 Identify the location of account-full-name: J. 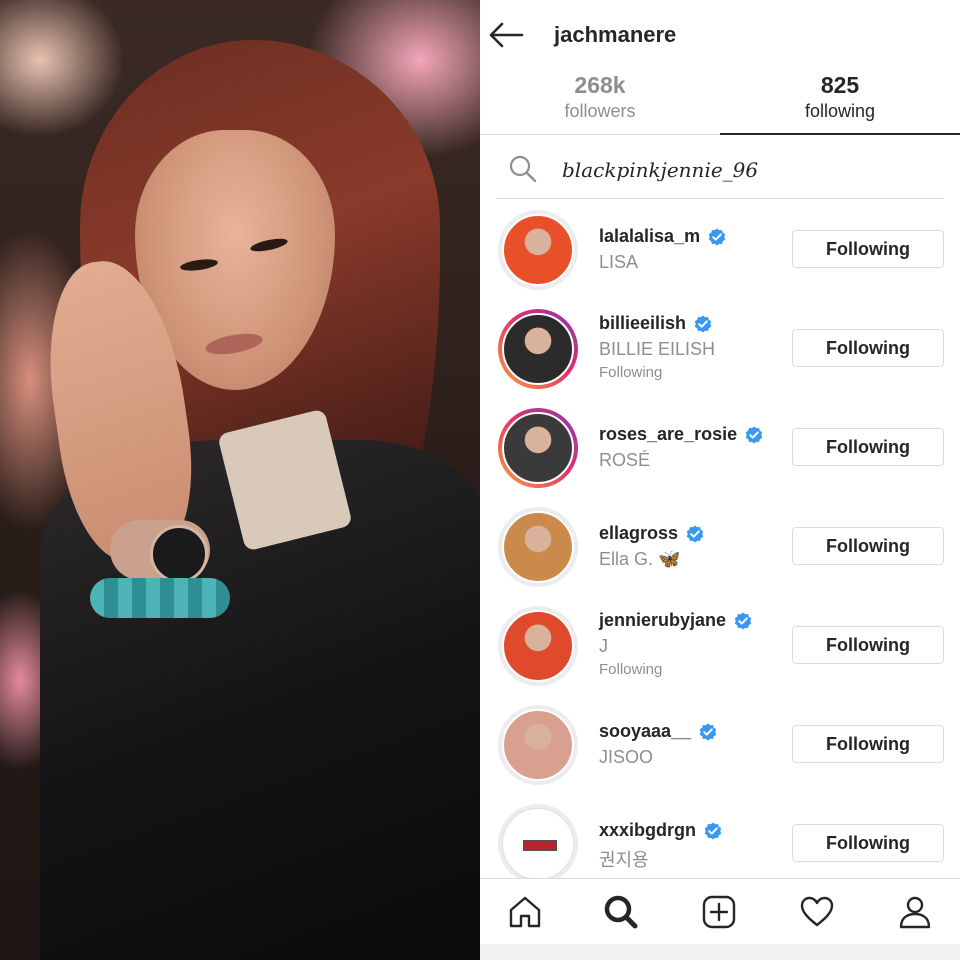
(603, 646).